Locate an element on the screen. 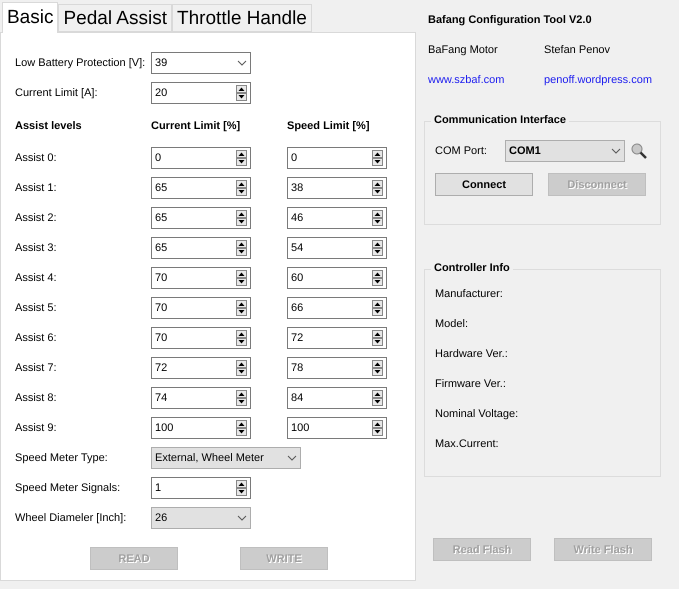  spin-field: 20 is located at coordinates (201, 93).